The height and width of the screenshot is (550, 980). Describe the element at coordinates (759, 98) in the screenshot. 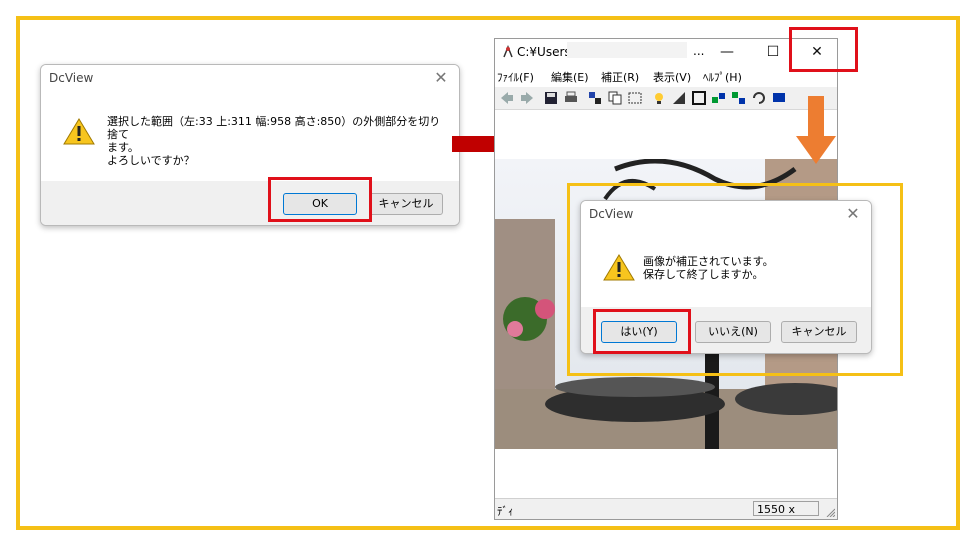

I see `rotate-icon` at that location.